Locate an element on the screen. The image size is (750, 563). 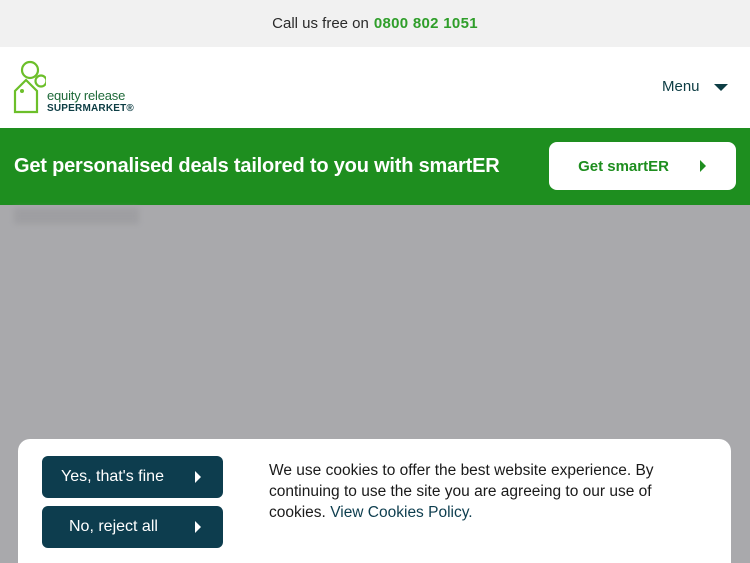
logo-house-icon is located at coordinates (29, 87).